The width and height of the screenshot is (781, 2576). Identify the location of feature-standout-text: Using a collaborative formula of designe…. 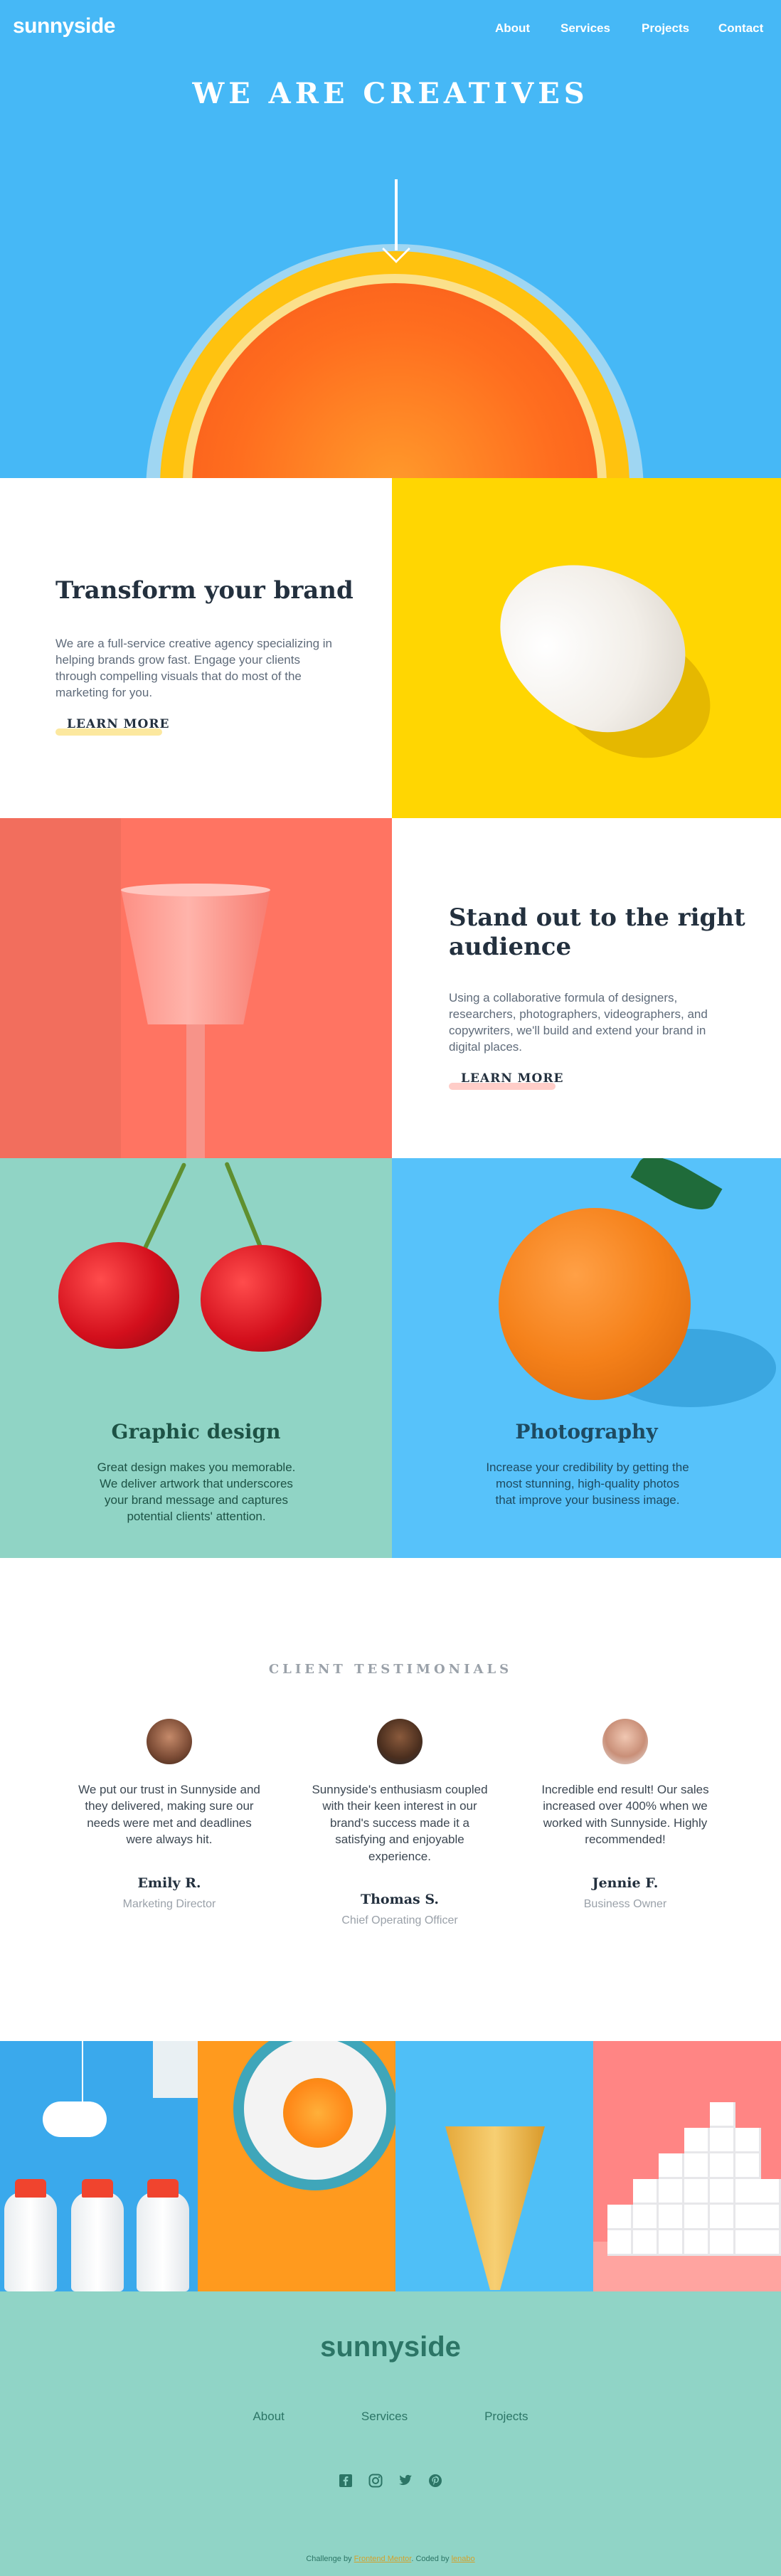
(578, 1022).